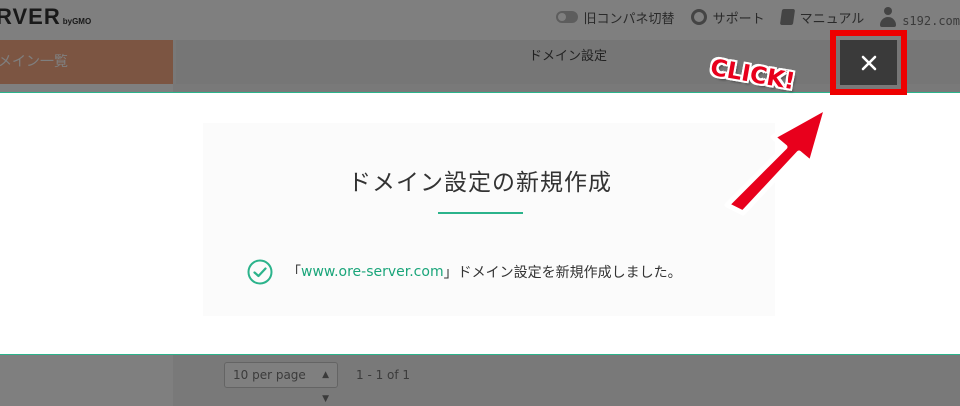 The height and width of the screenshot is (406, 960). Describe the element at coordinates (480, 213) in the screenshot. I see `title-underline` at that location.